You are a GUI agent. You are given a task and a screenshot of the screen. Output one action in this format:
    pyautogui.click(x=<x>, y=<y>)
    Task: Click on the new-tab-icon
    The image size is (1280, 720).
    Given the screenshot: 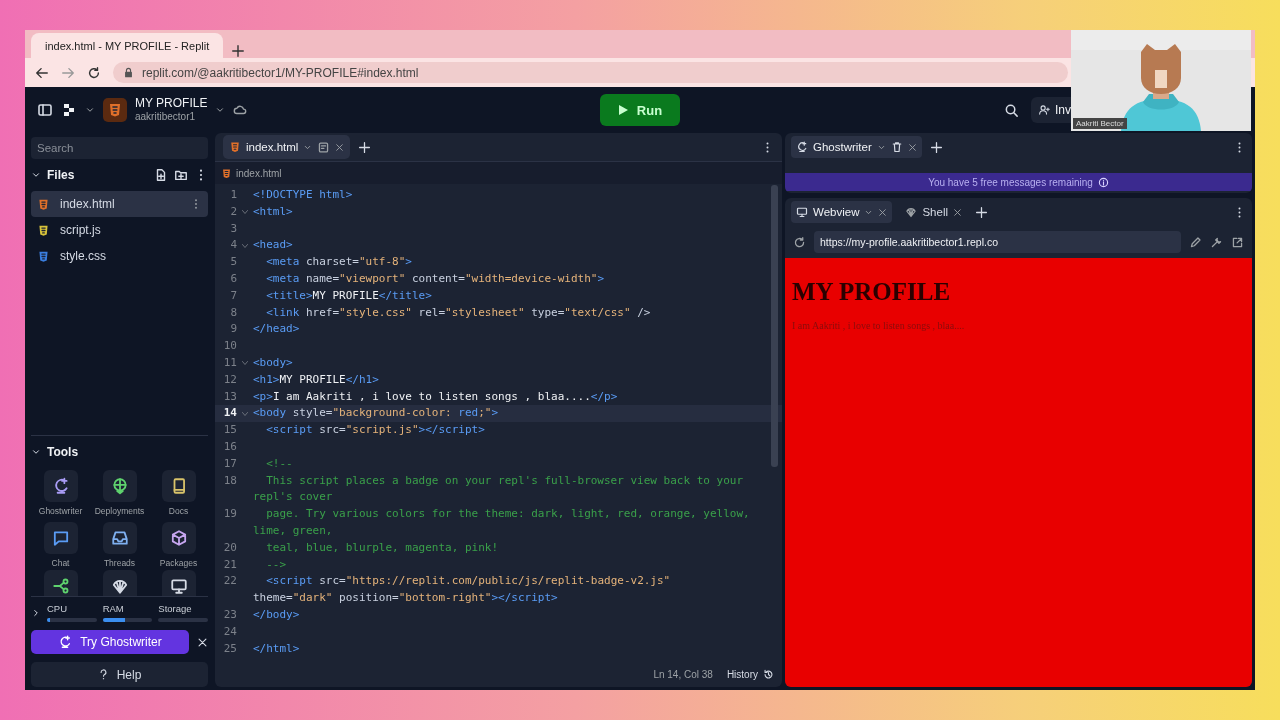 What is the action you would take?
    pyautogui.click(x=238, y=51)
    